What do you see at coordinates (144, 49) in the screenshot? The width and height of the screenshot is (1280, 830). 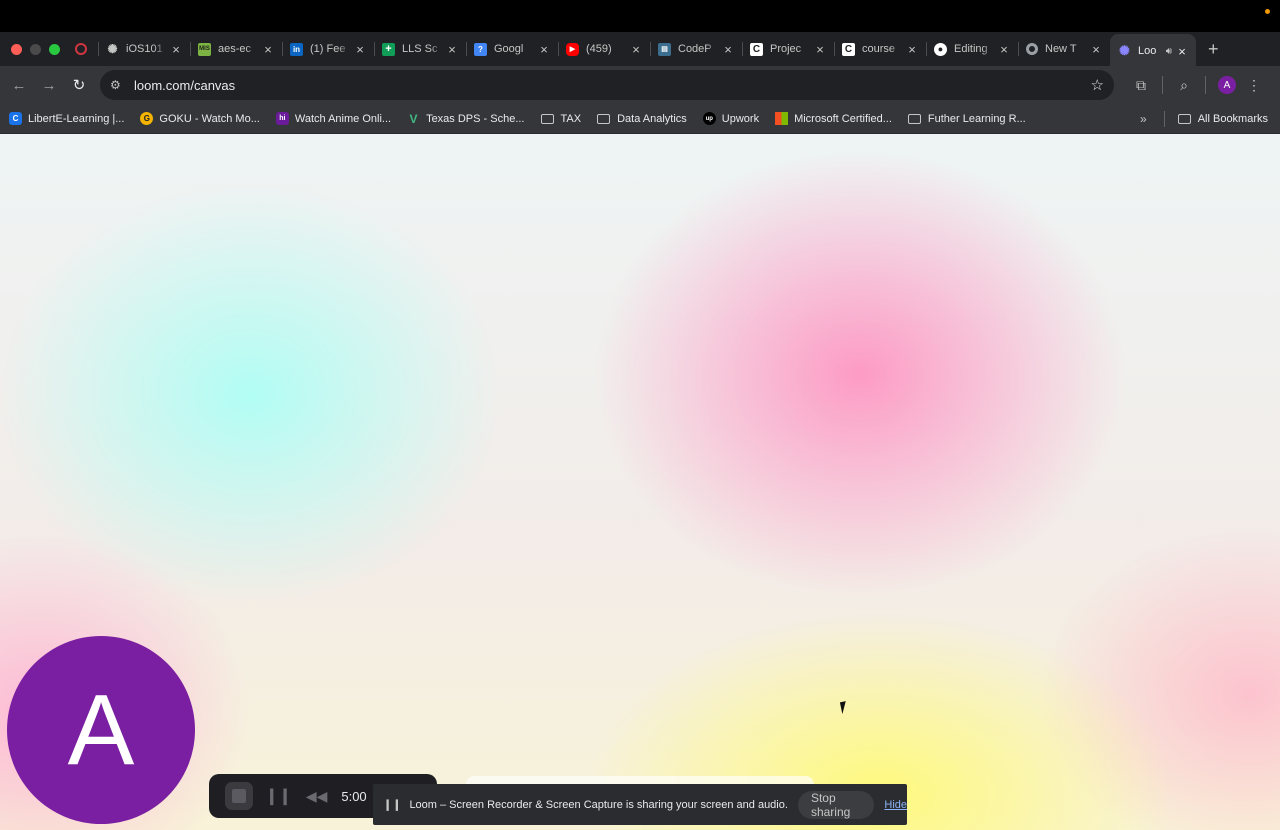 I see `tab-ios101: ✺ iOS101 ×` at bounding box center [144, 49].